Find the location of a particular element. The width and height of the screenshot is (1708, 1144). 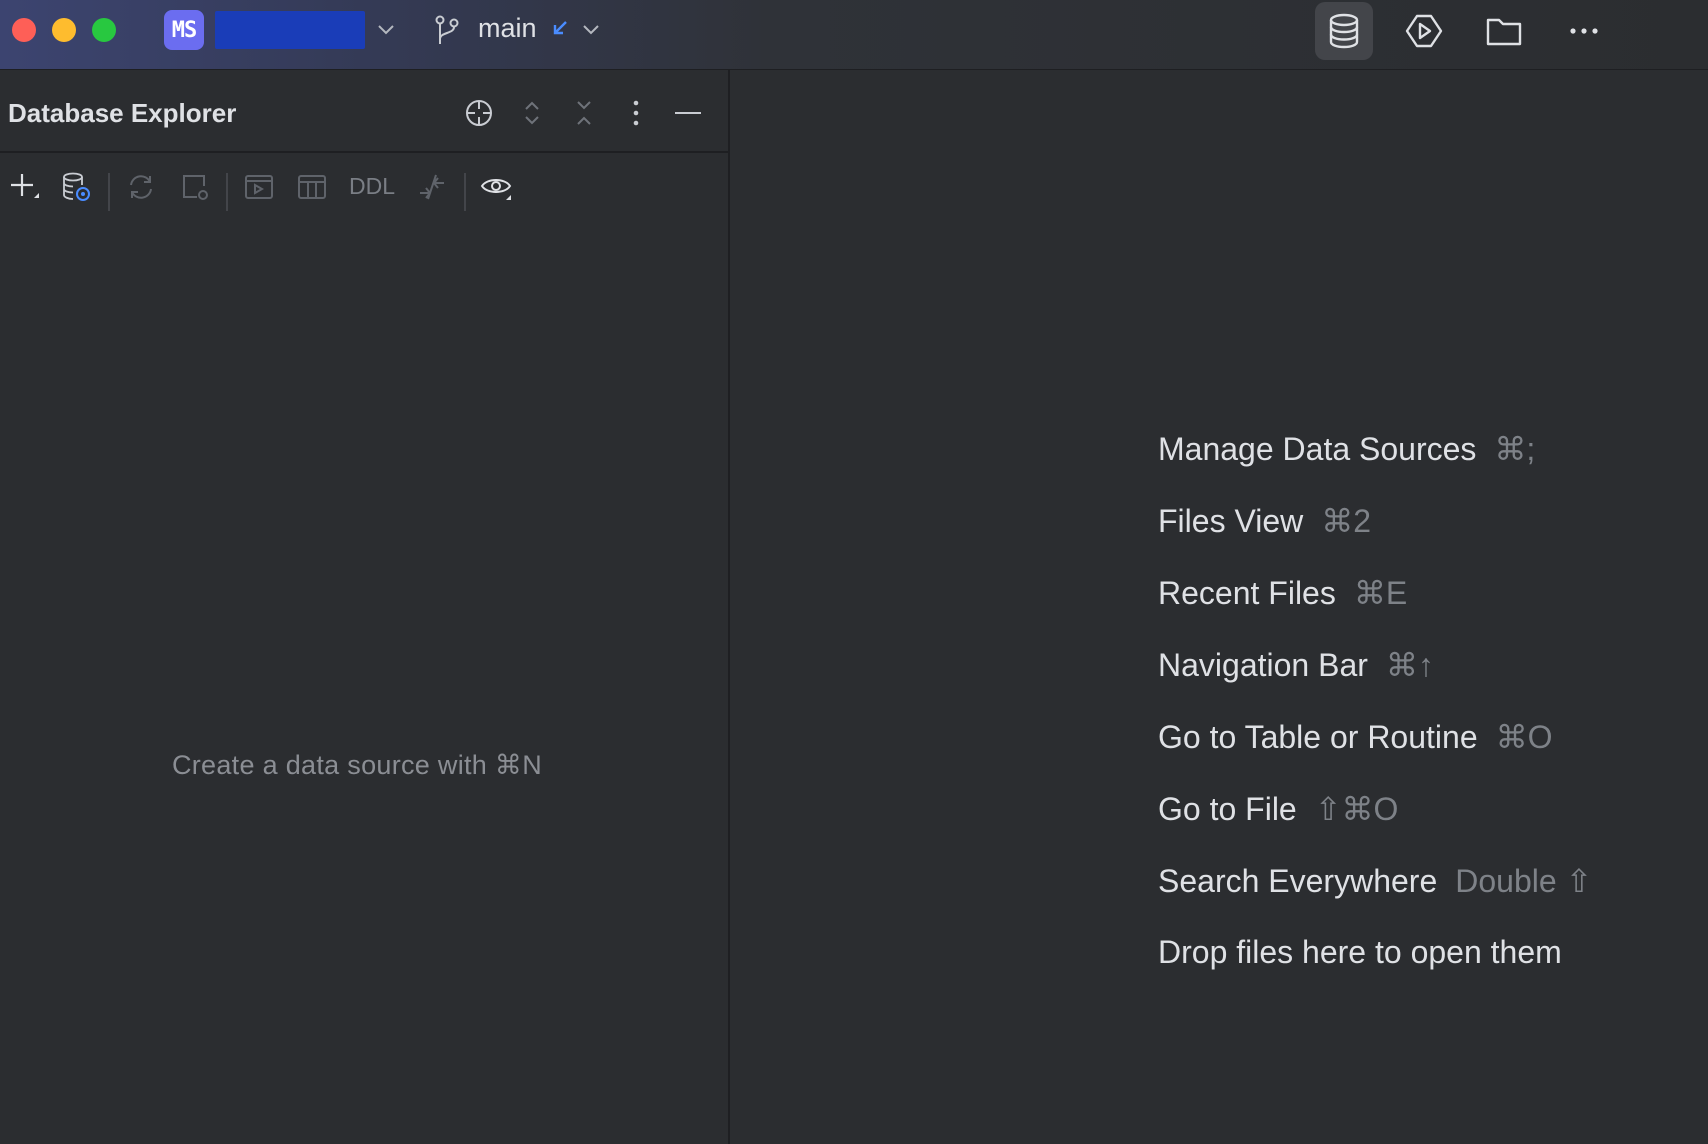

more-button is located at coordinates (1584, 31).